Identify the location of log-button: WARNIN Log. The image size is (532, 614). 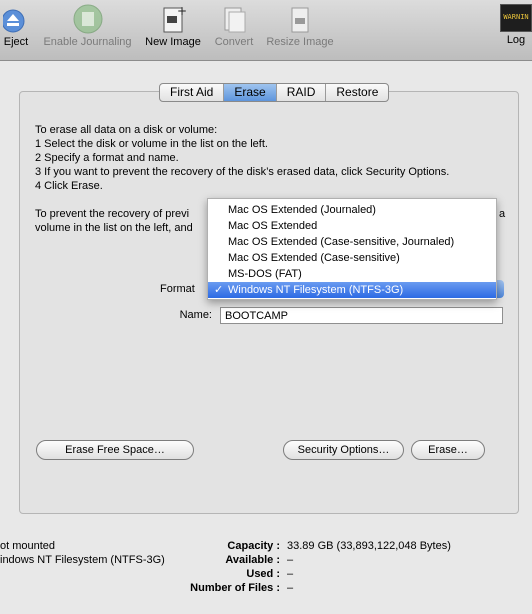
(516, 25).